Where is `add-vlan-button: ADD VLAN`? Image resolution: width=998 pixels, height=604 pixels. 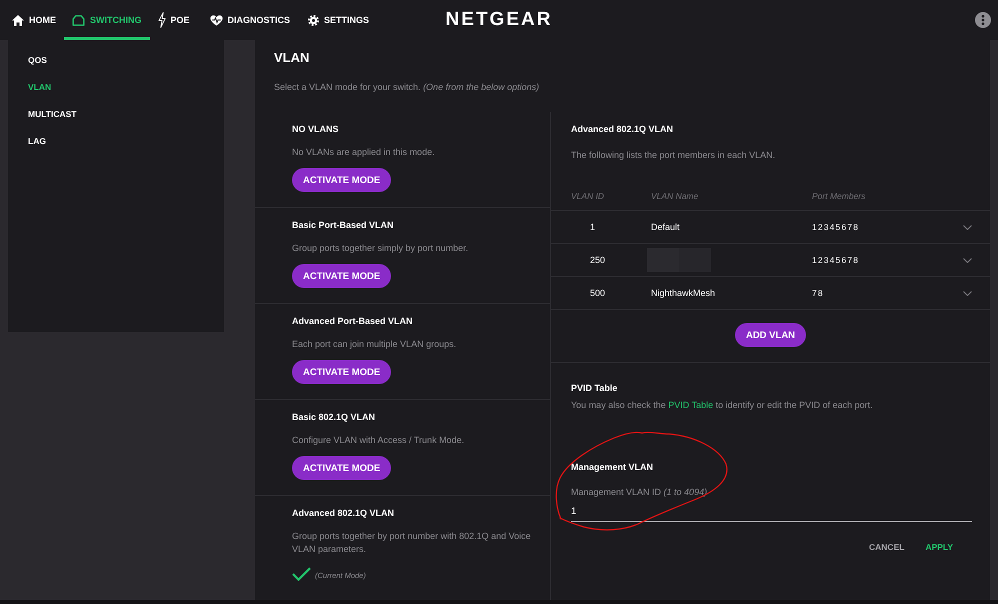
add-vlan-button: ADD VLAN is located at coordinates (770, 335).